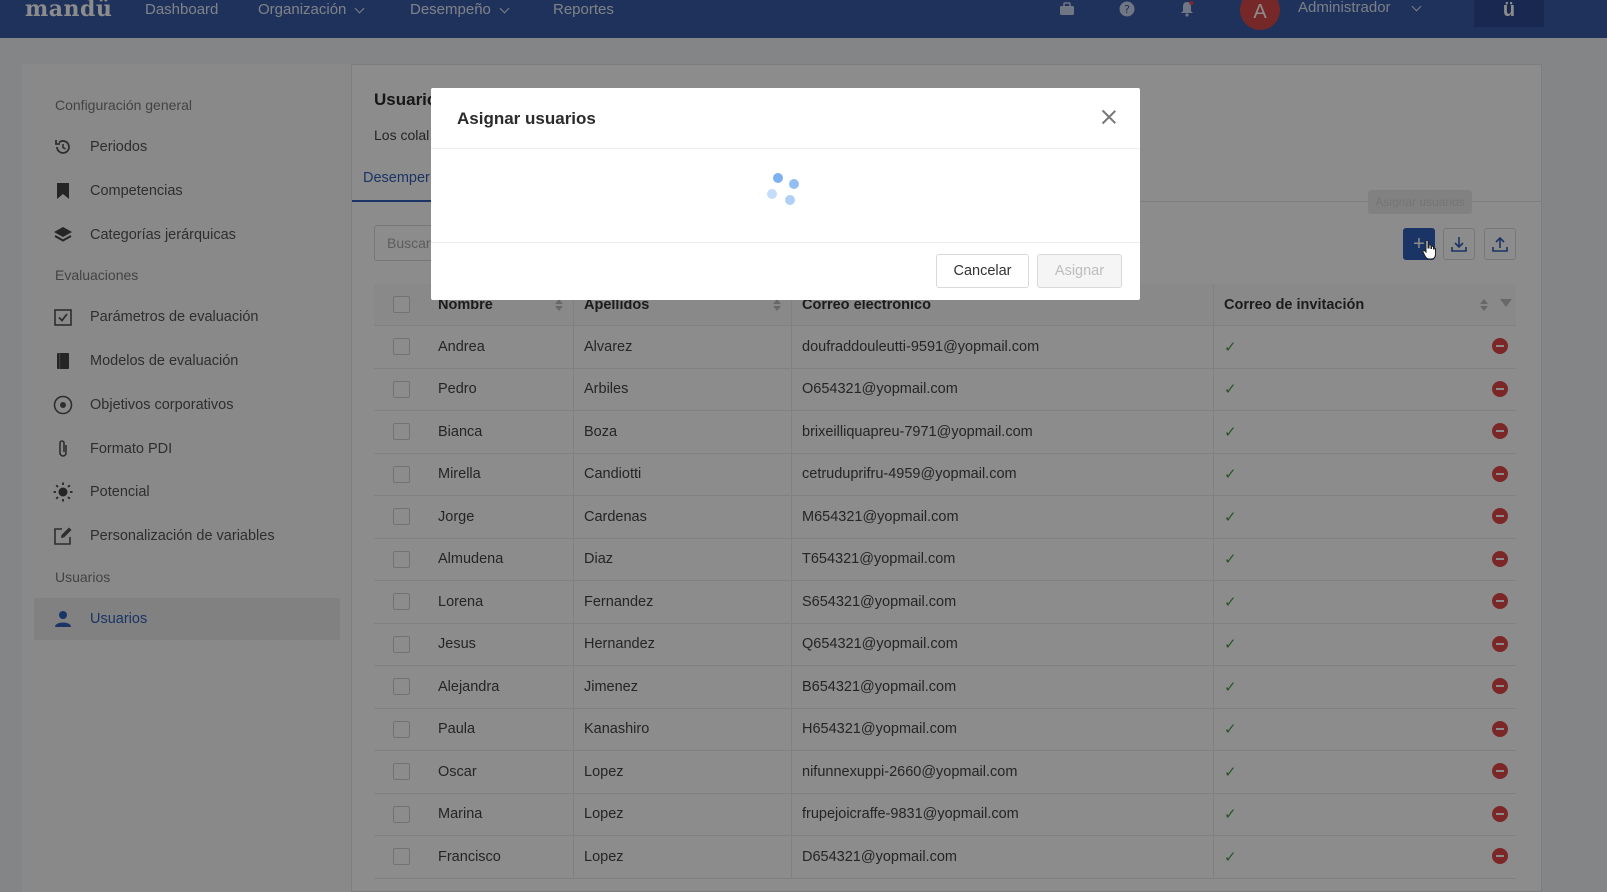 The width and height of the screenshot is (1607, 892). Describe the element at coordinates (785, 271) in the screenshot. I see `modal-footer: Cancelar Asignar` at that location.